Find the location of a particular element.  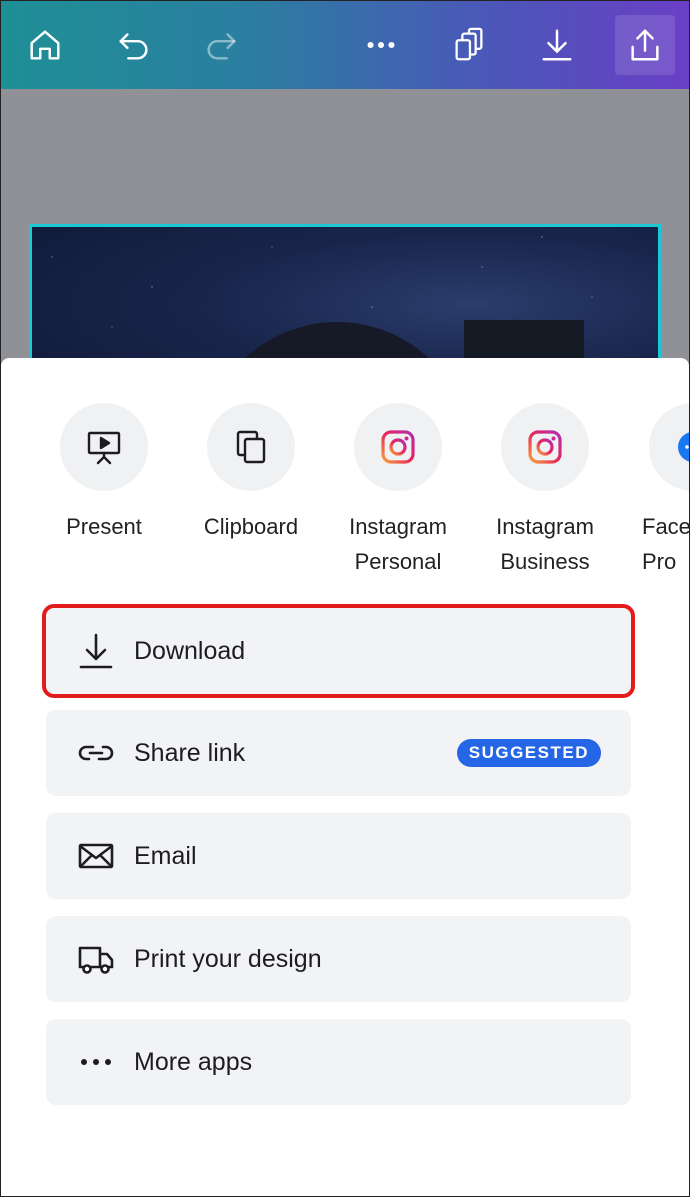

redo-icon is located at coordinates (221, 46).